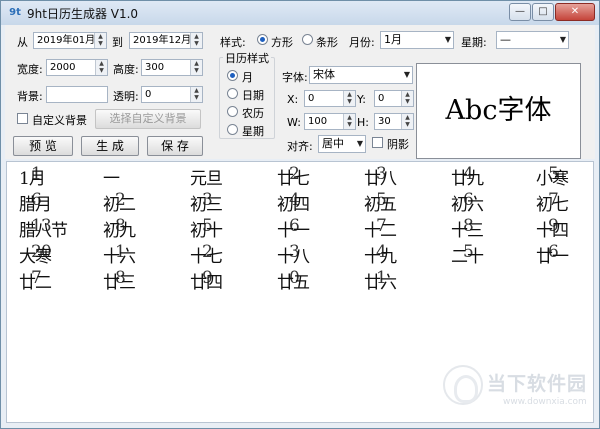  What do you see at coordinates (253, 95) in the screenshot?
I see `style-option-date: 日期` at bounding box center [253, 95].